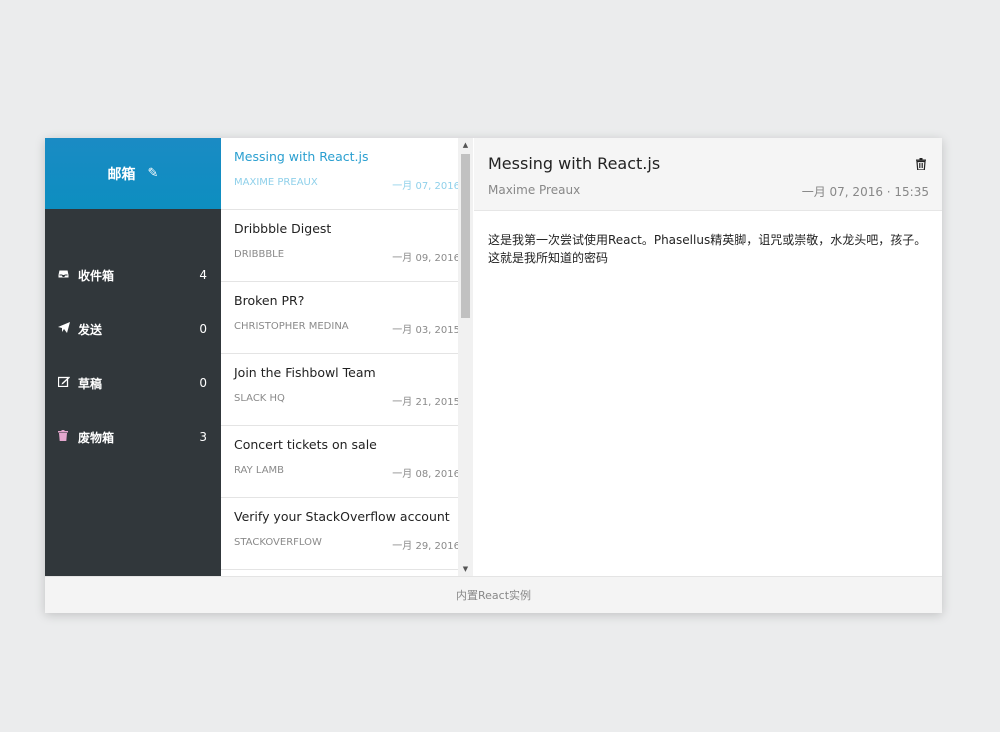 This screenshot has height=732, width=1000. Describe the element at coordinates (259, 470) in the screenshot. I see `message-sender: Ray Lamb` at that location.